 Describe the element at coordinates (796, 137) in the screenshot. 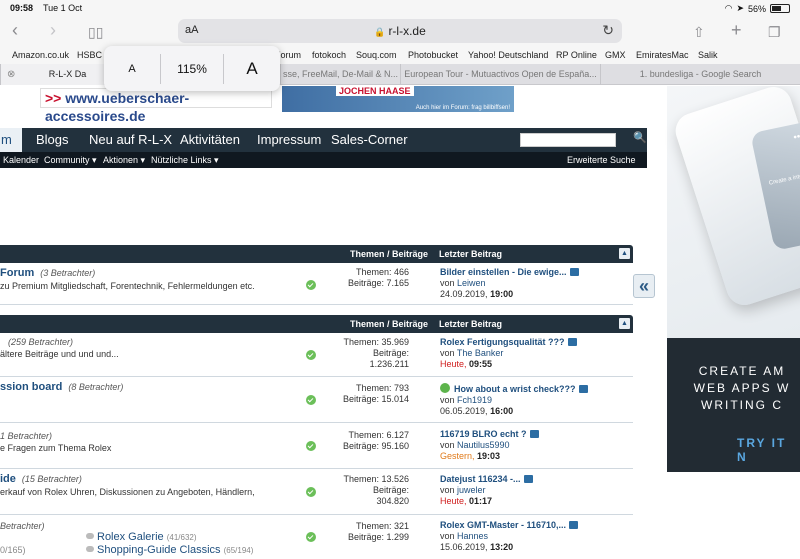

I see `more-icon: •••` at that location.